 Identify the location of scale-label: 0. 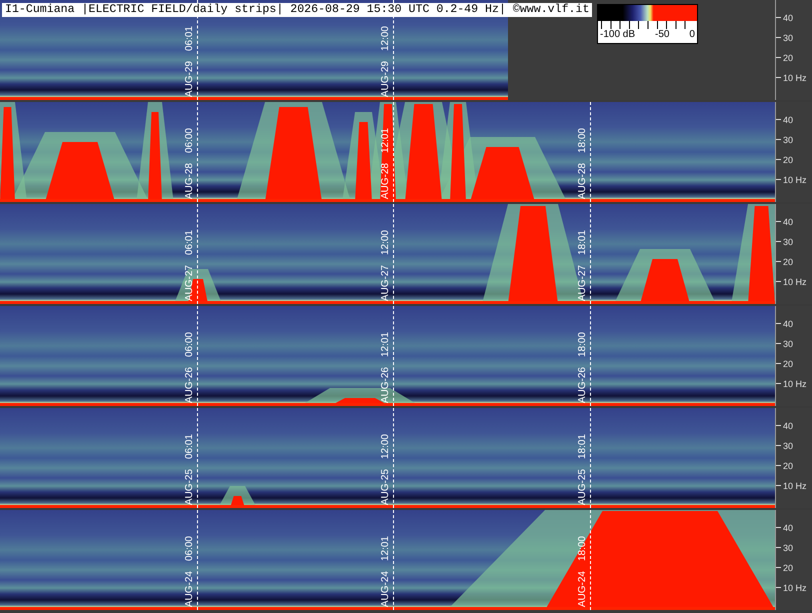
(692, 35).